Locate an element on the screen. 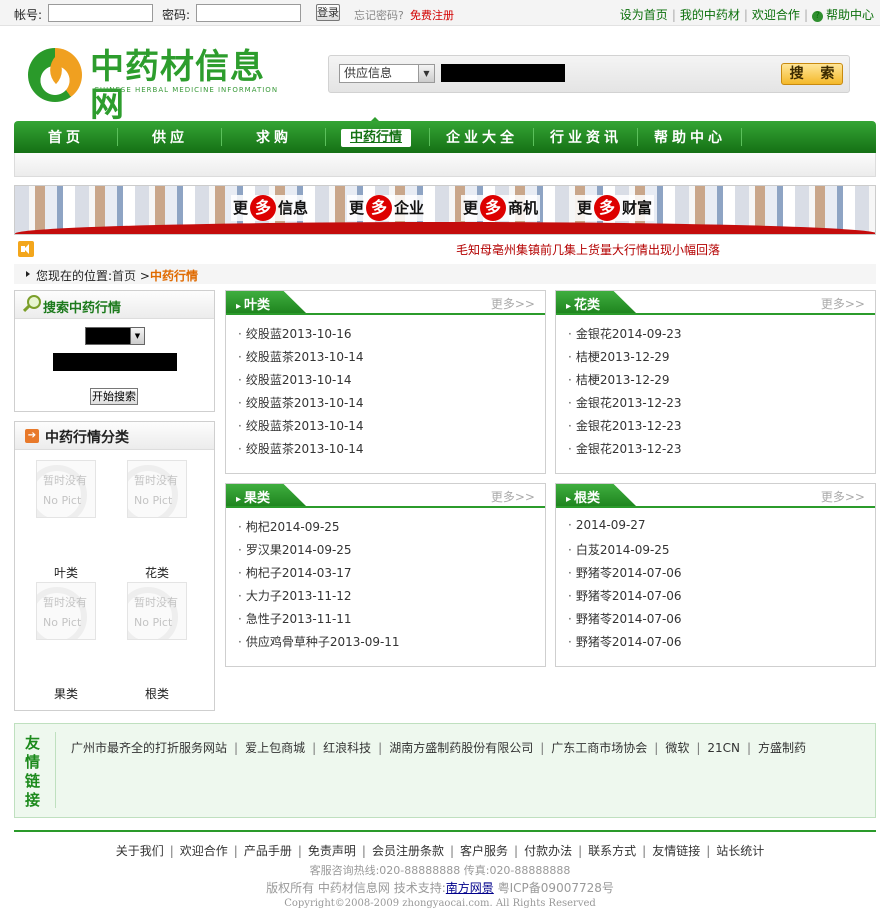 Image resolution: width=880 pixels, height=918 pixels. password-input is located at coordinates (248, 13).